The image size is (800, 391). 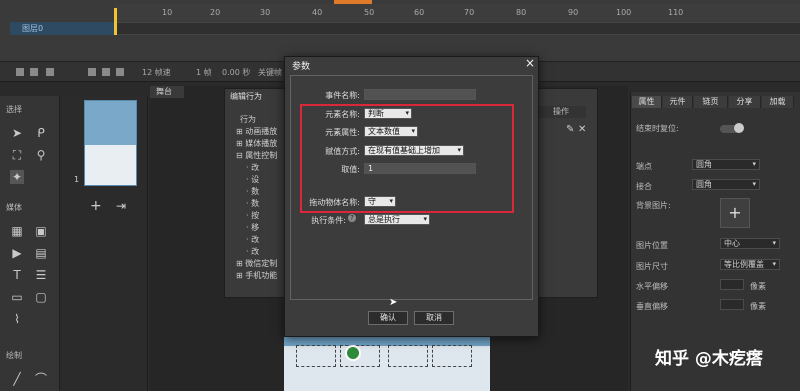 I want to click on tick-label: 20, so click(x=215, y=12).